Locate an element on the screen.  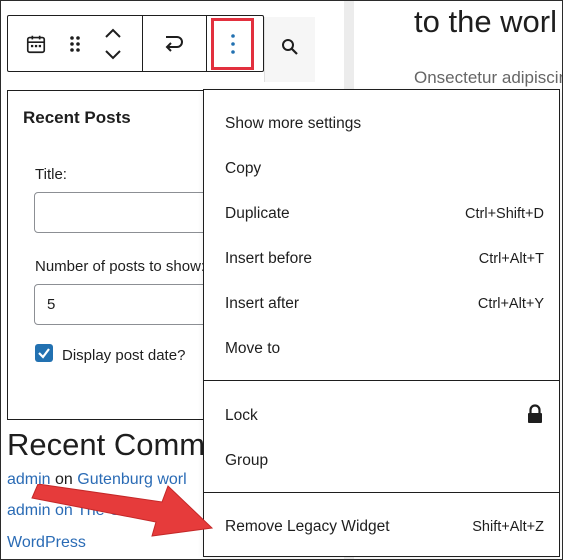
menu-item-copy: Copy is located at coordinates (381, 169).